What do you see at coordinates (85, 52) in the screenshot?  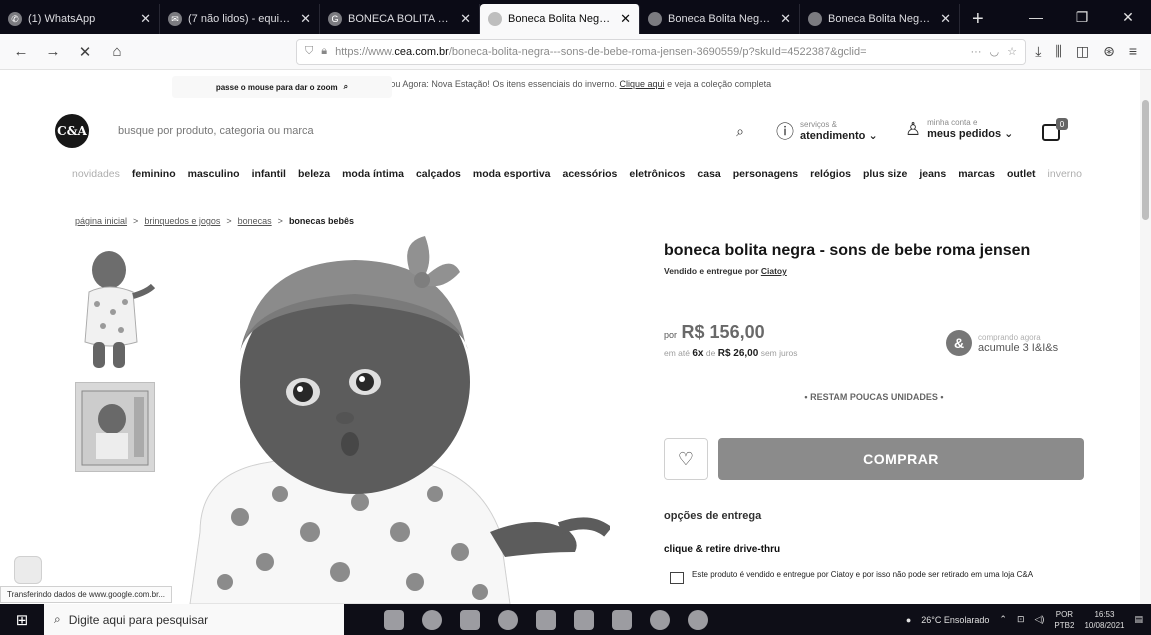 I see `stop-icon: ✕` at bounding box center [85, 52].